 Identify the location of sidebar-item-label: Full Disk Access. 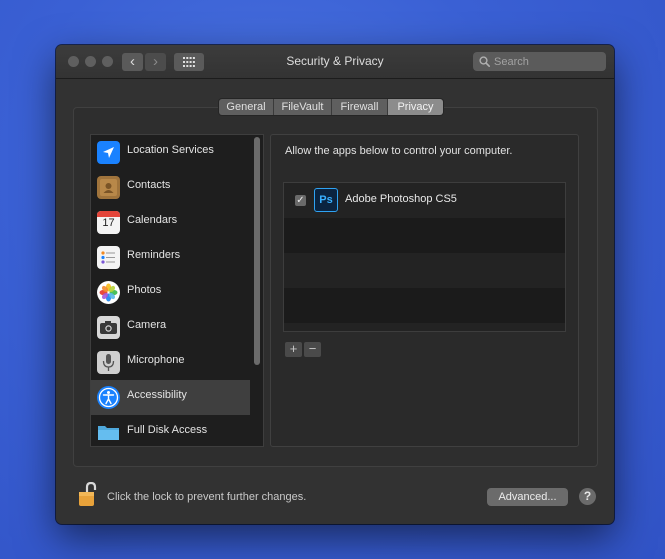
(167, 430).